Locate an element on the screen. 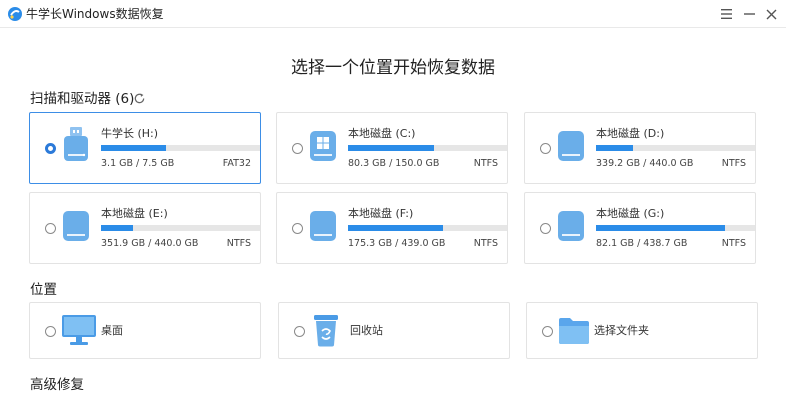 Image resolution: width=786 pixels, height=400 pixels. location-label: 桌面 is located at coordinates (112, 330).